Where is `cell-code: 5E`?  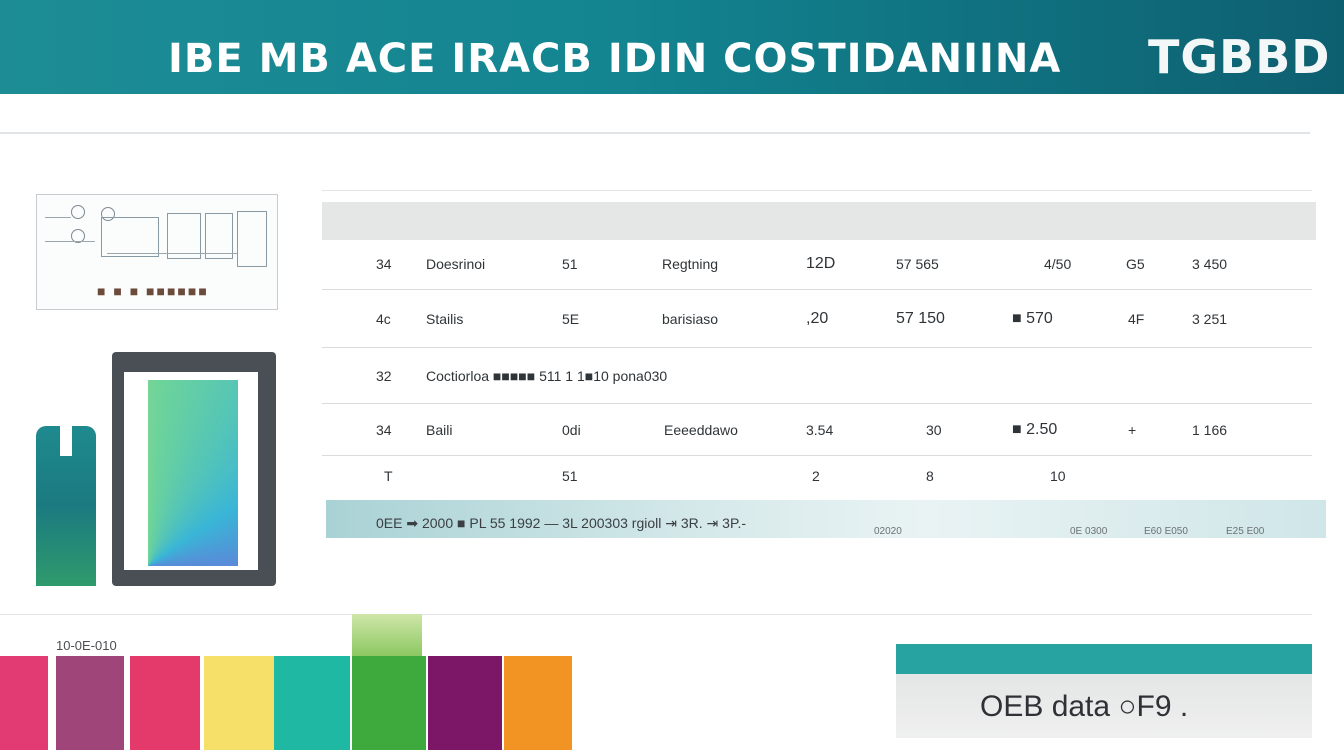 cell-code: 5E is located at coordinates (571, 318).